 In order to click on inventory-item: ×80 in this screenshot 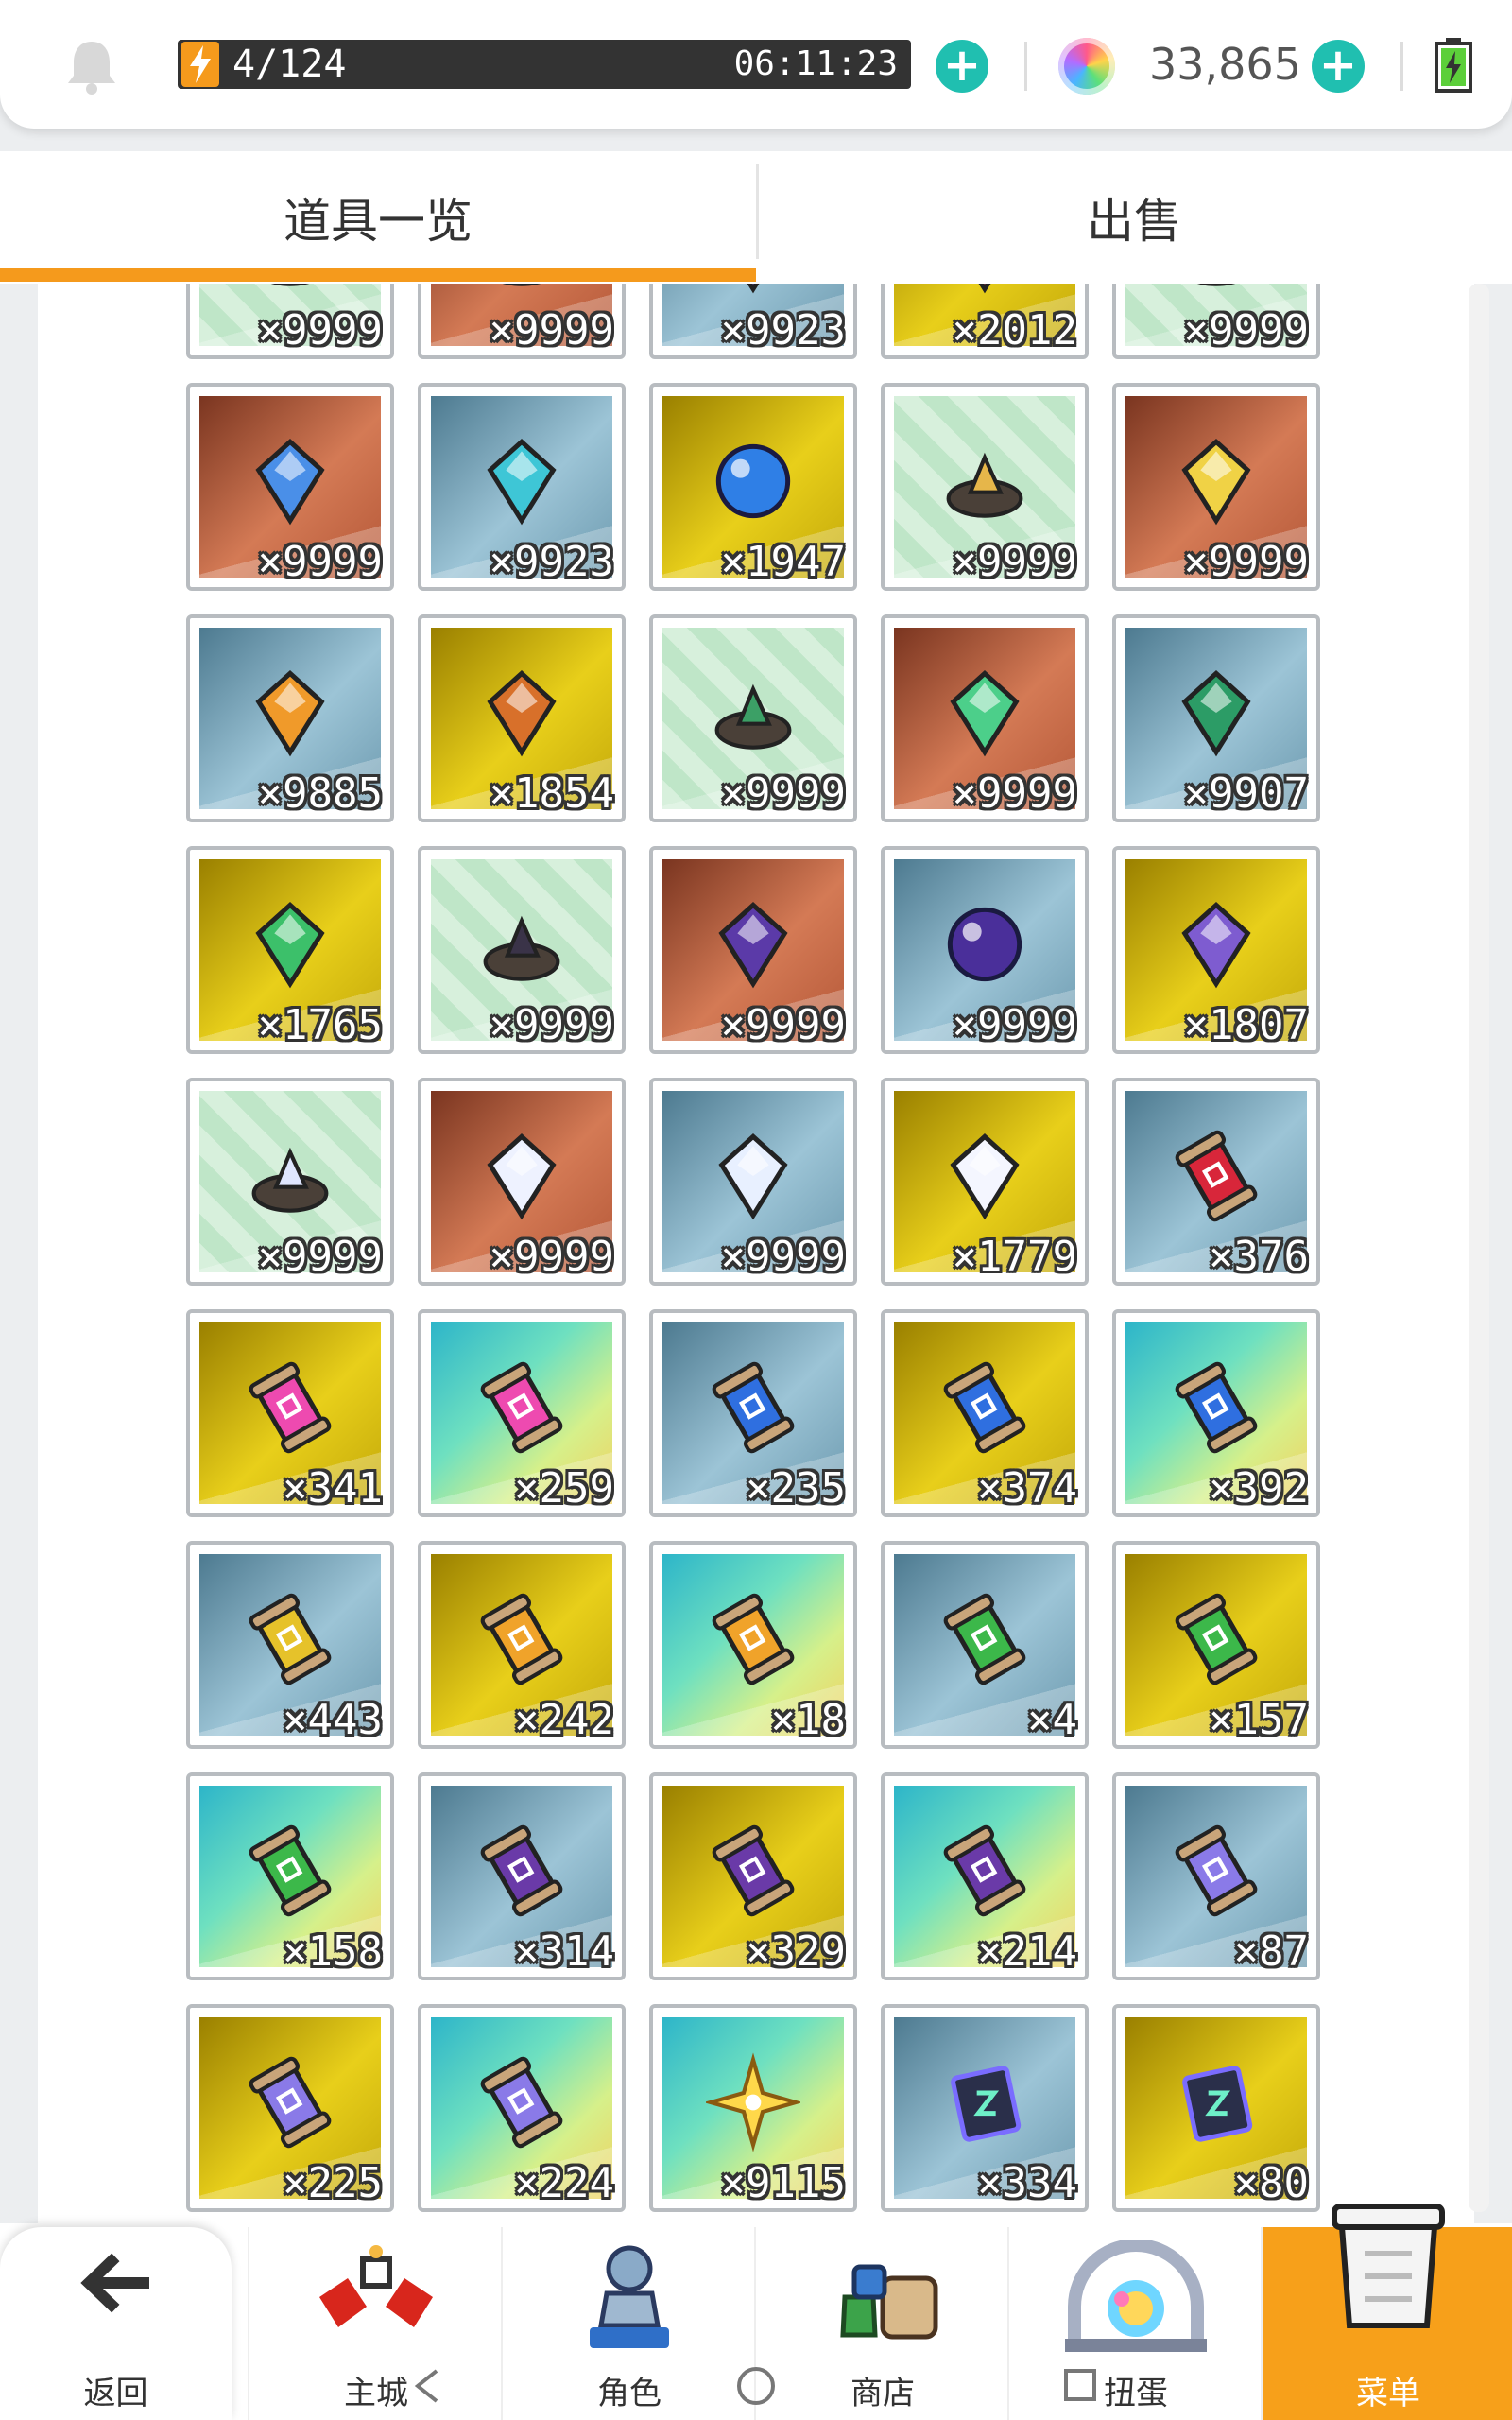, I will do `click(1216, 2108)`.